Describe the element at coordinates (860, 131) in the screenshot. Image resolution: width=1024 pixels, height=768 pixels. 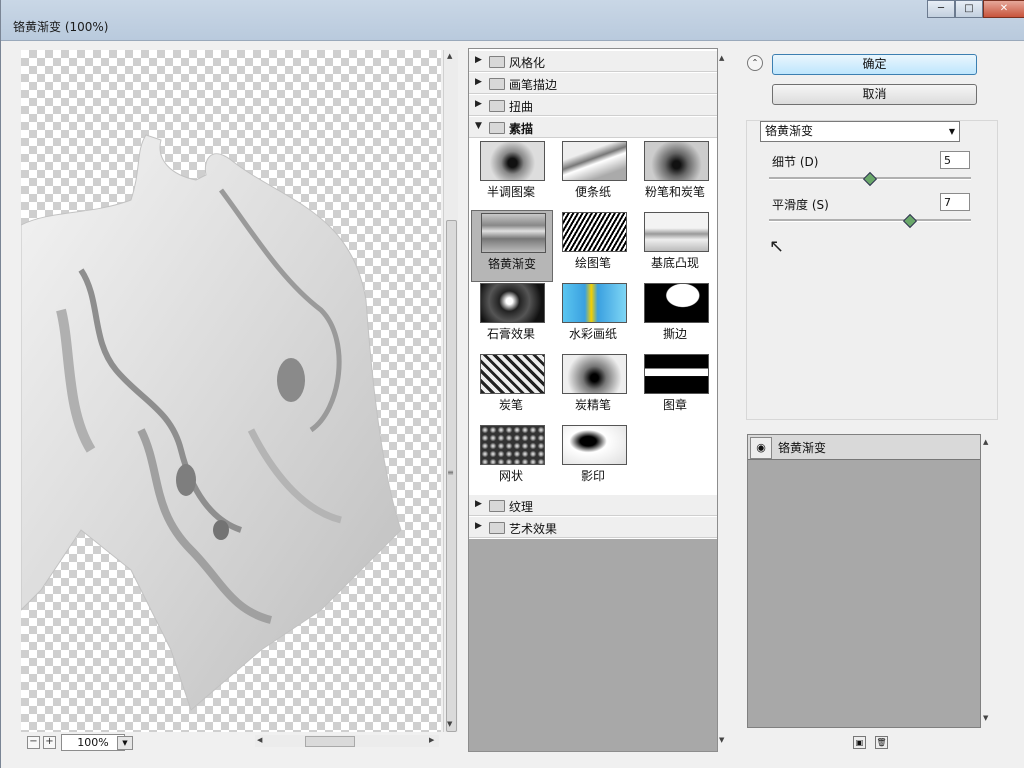
I see `filter-select-dropdown: 铬黄渐变 ▼` at that location.